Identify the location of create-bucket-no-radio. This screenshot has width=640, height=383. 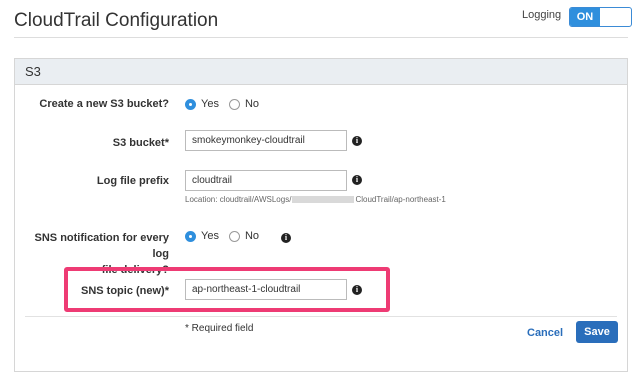
(234, 104).